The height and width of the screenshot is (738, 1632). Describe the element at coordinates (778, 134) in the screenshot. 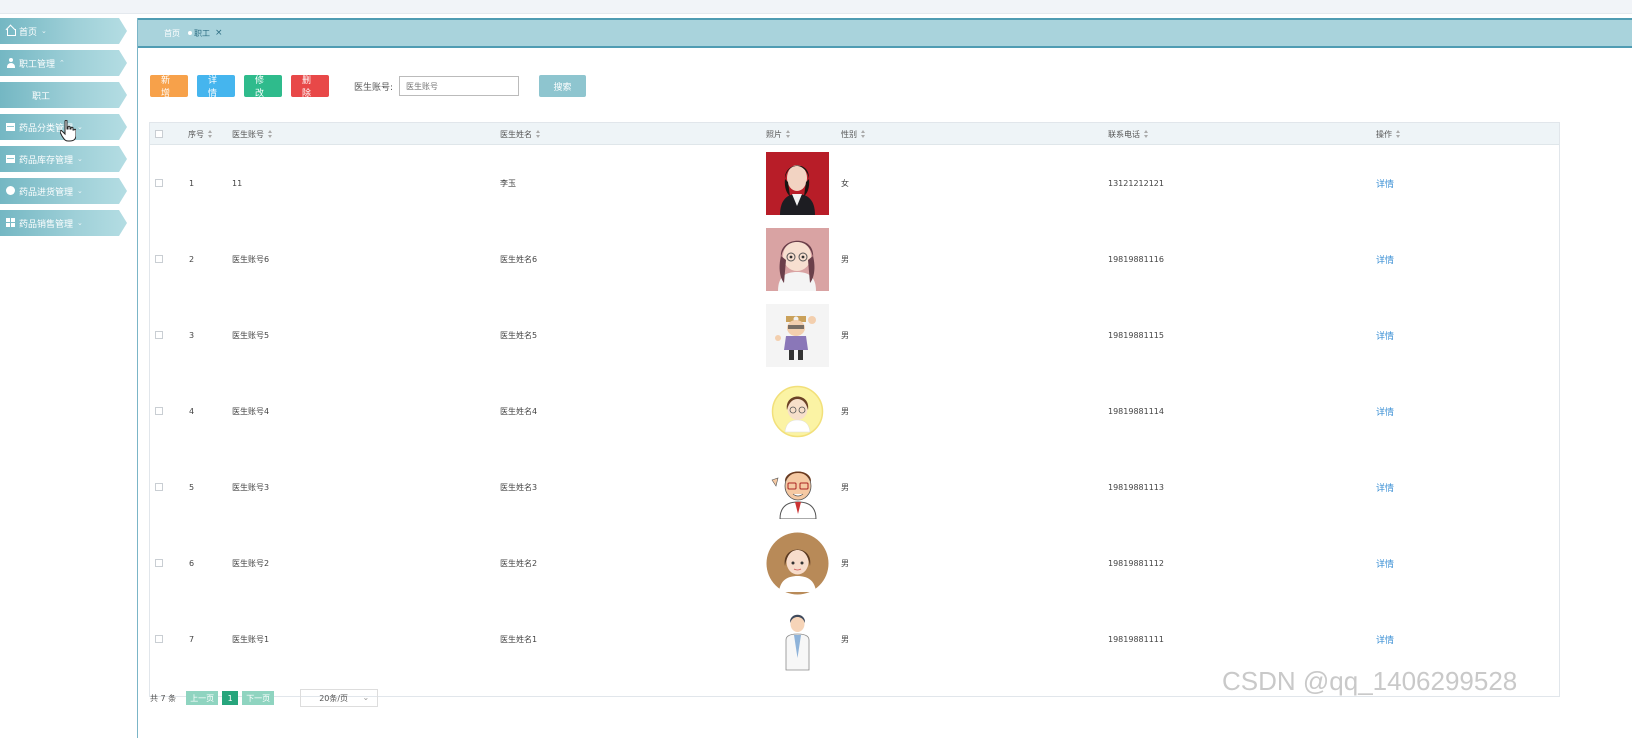

I see `column-header-photo: 照片` at that location.